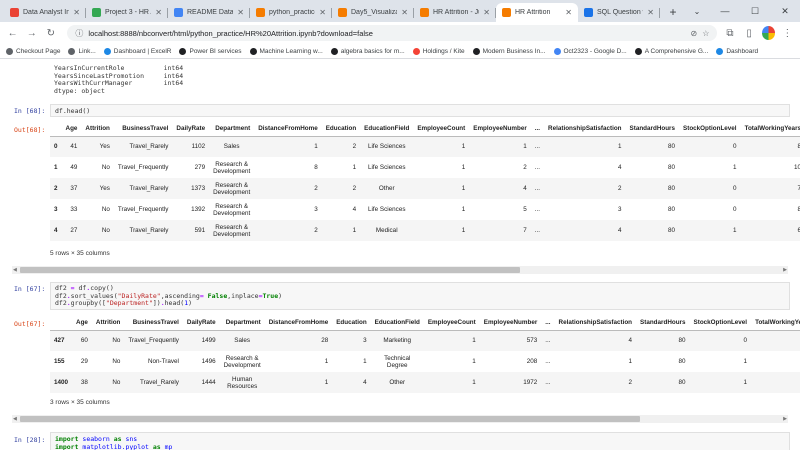 The width and height of the screenshot is (800, 450). What do you see at coordinates (682, 341) in the screenshot?
I see `table-cell: 80` at bounding box center [682, 341].